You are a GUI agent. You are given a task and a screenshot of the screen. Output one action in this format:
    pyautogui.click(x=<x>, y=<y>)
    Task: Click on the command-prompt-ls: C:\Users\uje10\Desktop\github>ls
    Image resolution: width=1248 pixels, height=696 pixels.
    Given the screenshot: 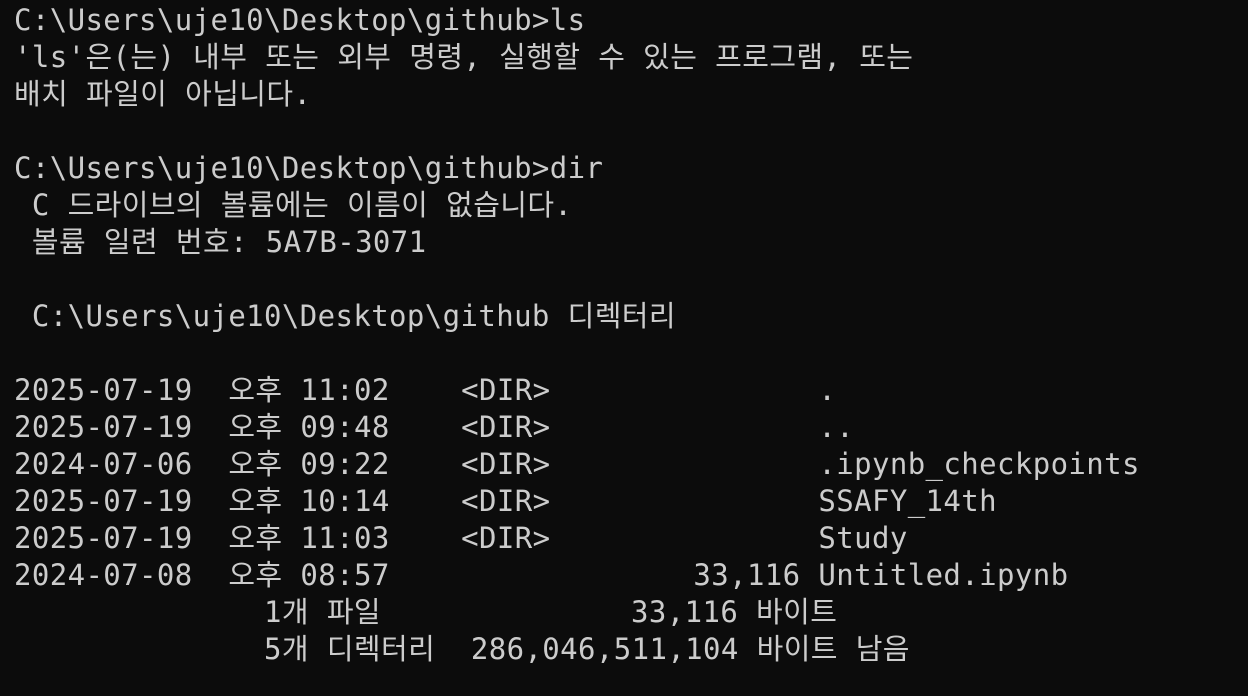 What is the action you would take?
    pyautogui.click(x=300, y=20)
    